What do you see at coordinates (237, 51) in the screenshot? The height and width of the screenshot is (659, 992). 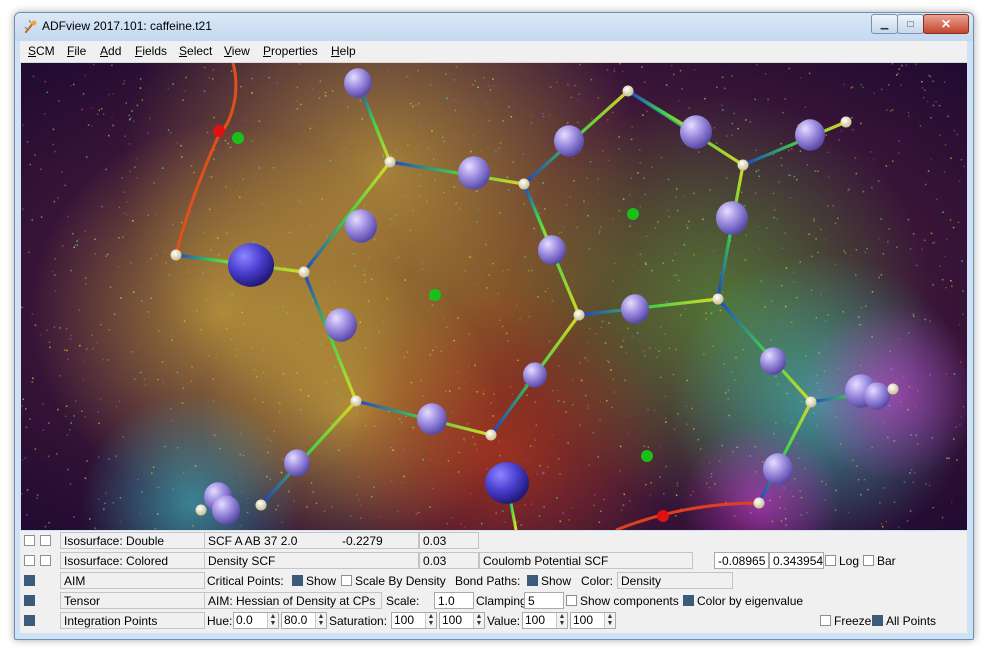 I see `menu-view: View` at bounding box center [237, 51].